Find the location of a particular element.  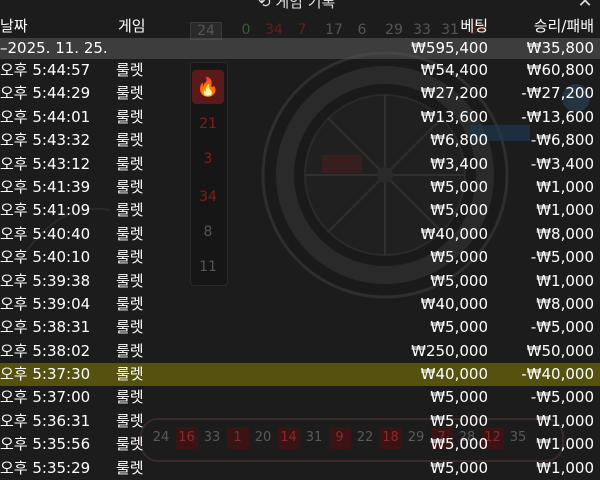

row-bet: ₩3,400 is located at coordinates (459, 163).